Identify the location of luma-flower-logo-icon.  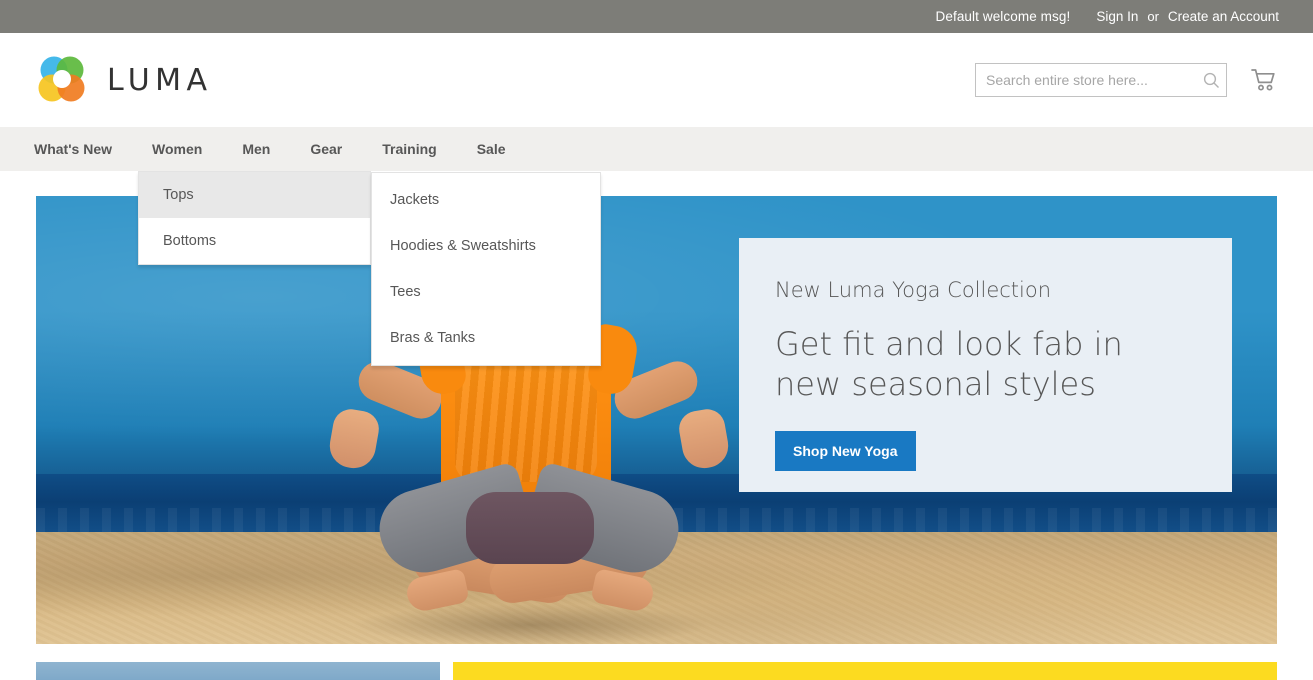
(62, 80).